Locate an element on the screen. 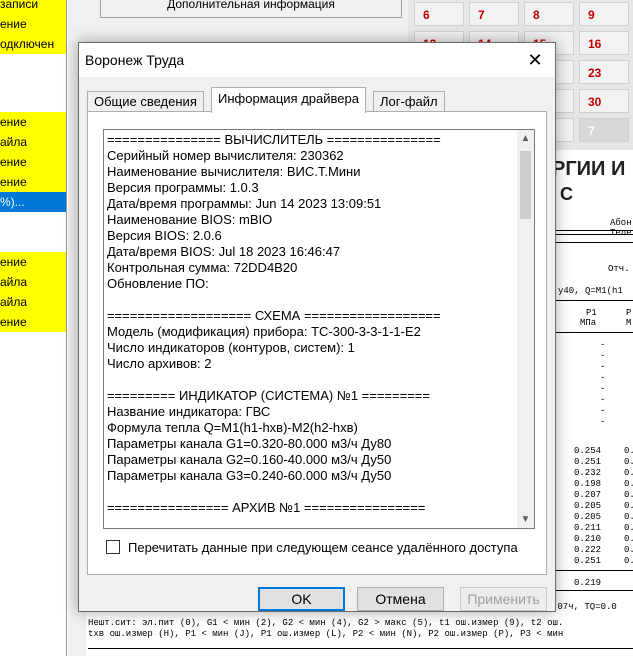 The image size is (633, 657). scroll-up-icon: ▲ is located at coordinates (525, 138).